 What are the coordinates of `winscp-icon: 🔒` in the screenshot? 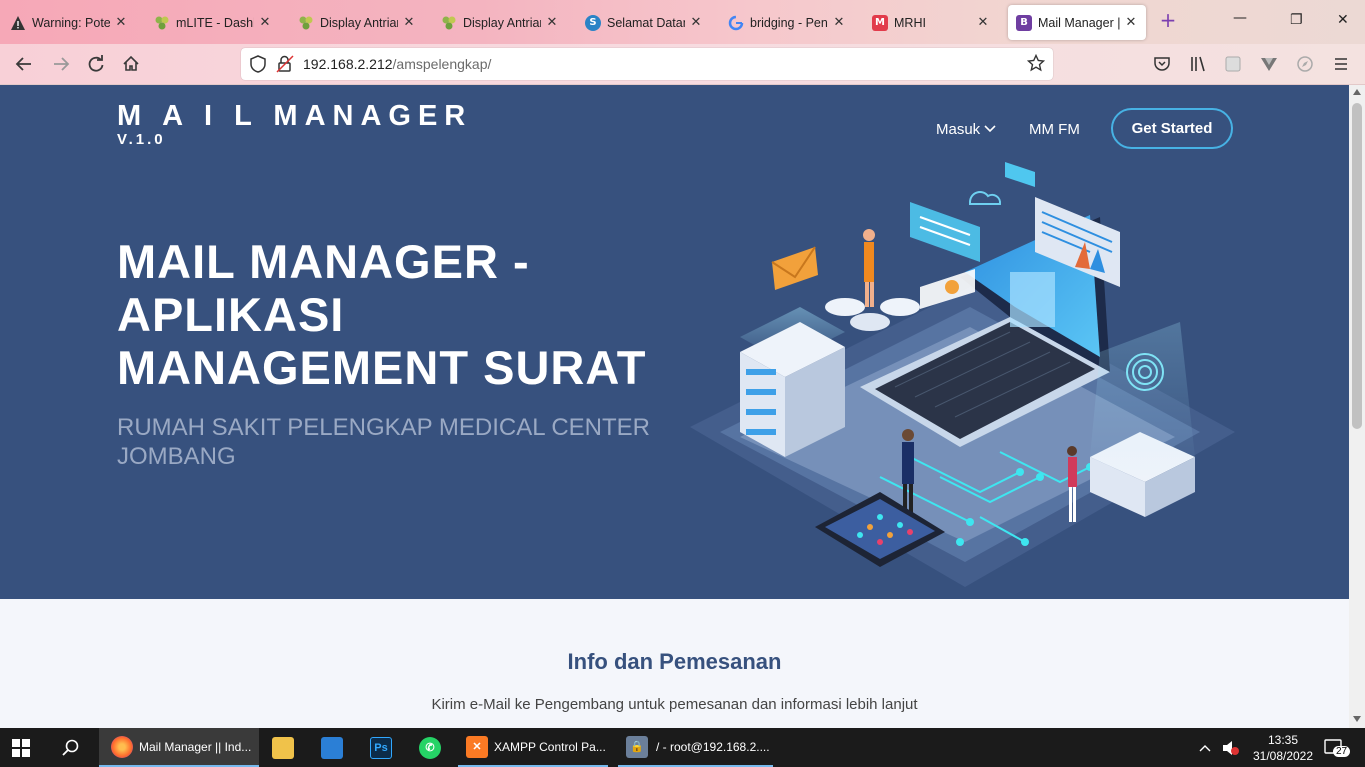 It's located at (637, 746).